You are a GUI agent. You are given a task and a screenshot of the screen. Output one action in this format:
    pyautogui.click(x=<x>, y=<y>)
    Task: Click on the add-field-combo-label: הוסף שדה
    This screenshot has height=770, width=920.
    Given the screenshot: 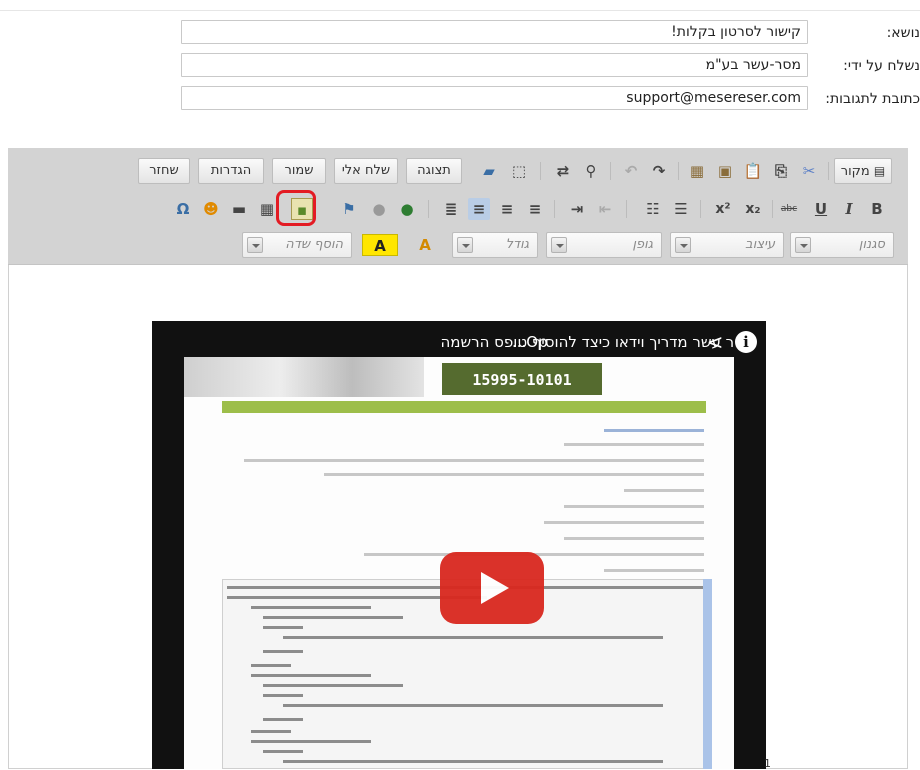 What is the action you would take?
    pyautogui.click(x=314, y=244)
    